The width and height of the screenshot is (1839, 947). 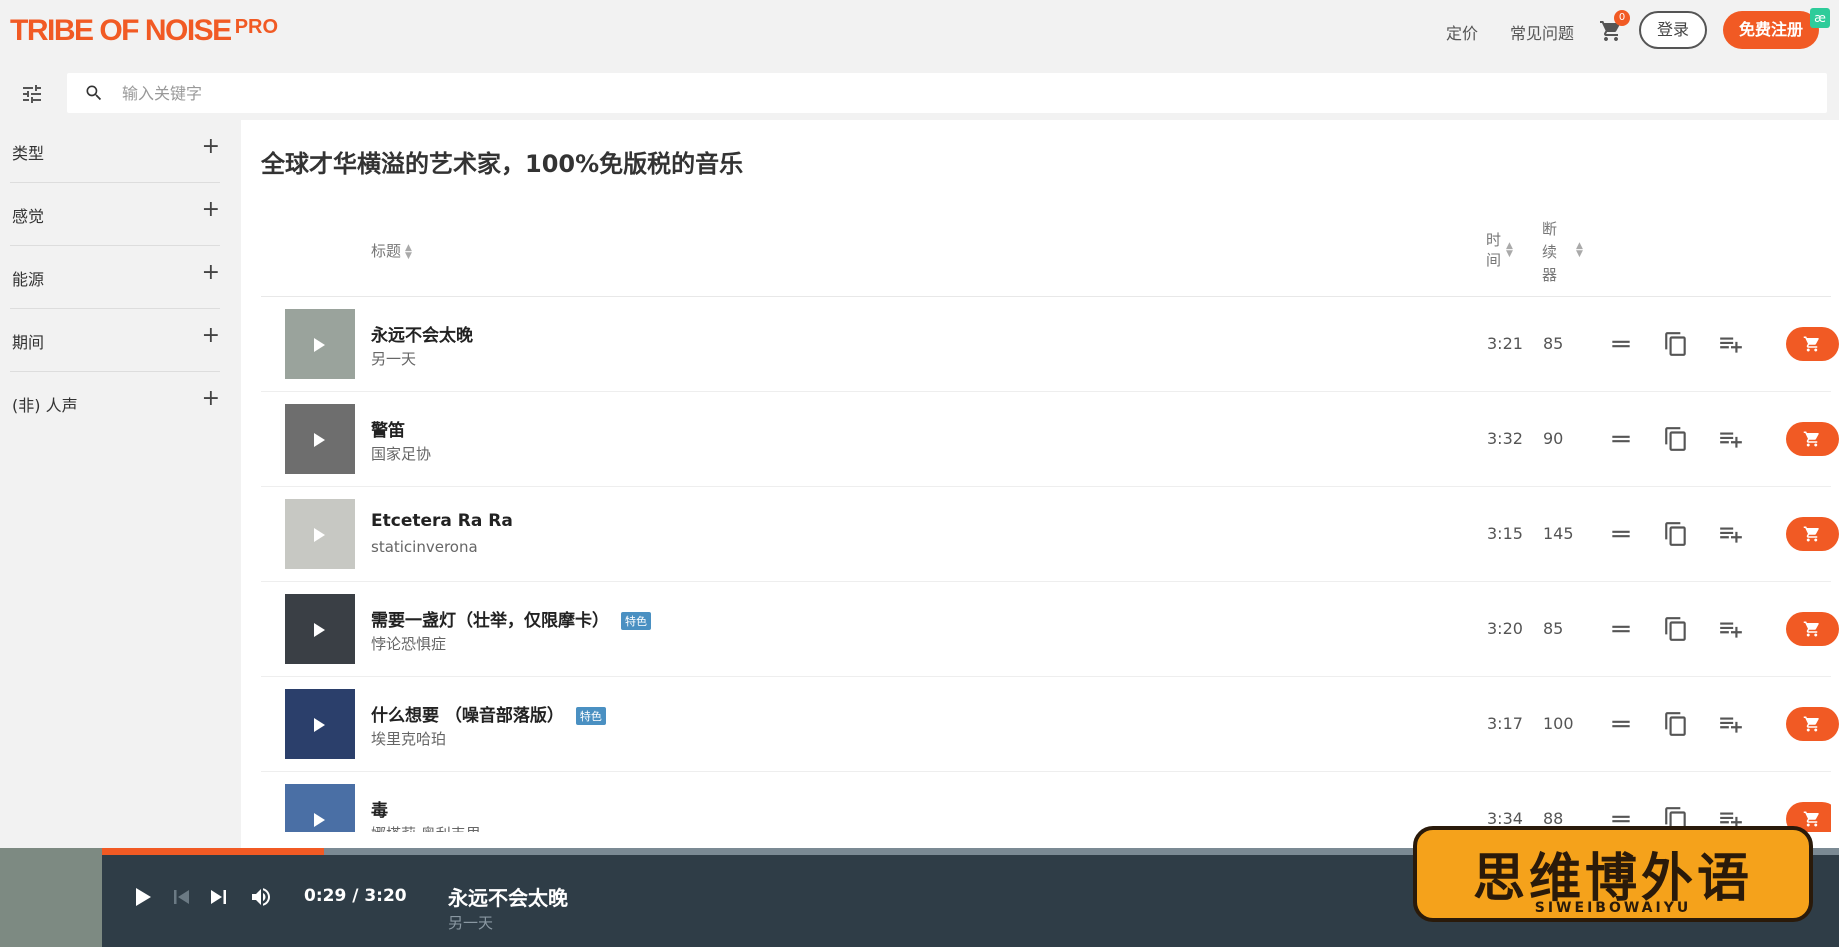 I want to click on track-row: 毒娜塔莉·奥利韦里3:3488, so click(x=1046, y=802).